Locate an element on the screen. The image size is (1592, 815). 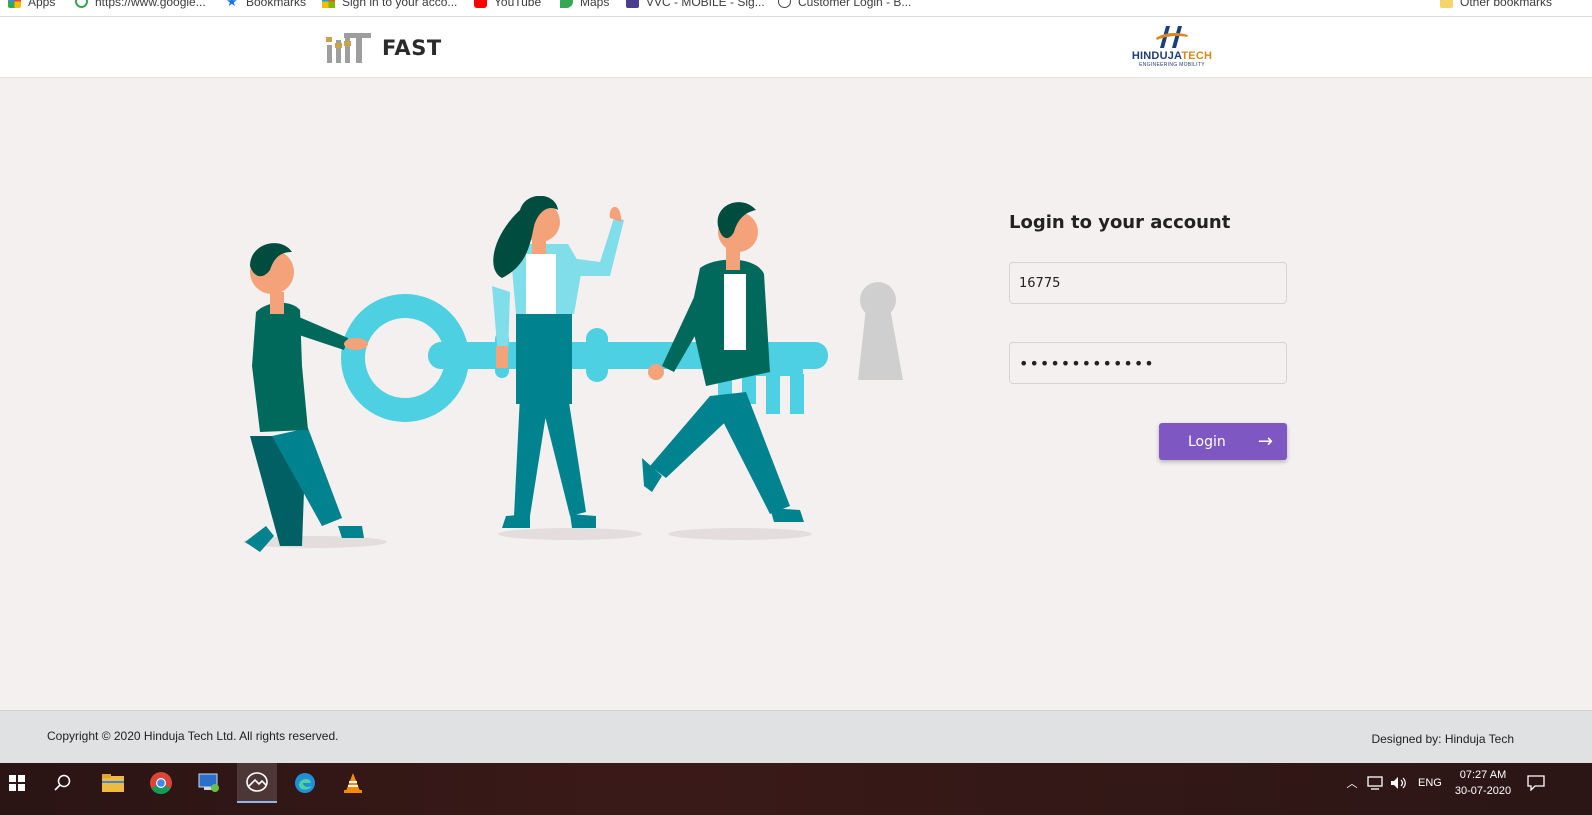
action-center-button is located at coordinates (1536, 783).